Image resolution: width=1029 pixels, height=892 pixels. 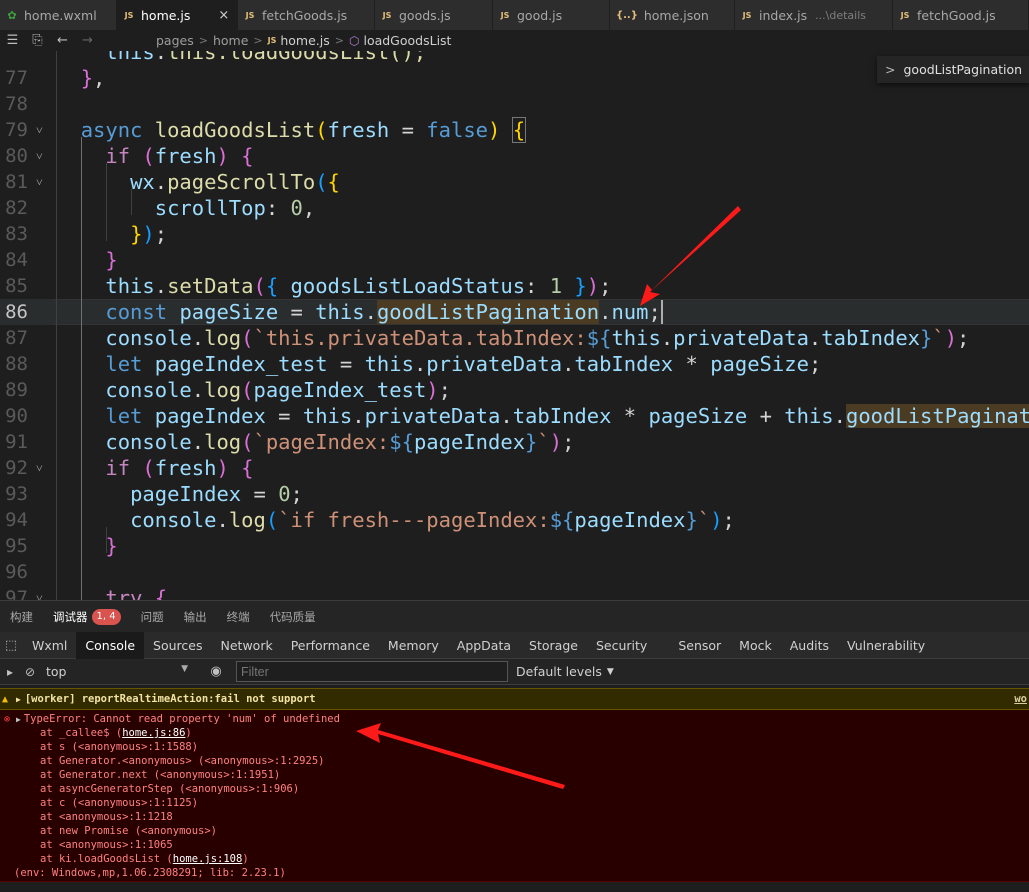 I want to click on tab-output: 输出, so click(x=195, y=617).